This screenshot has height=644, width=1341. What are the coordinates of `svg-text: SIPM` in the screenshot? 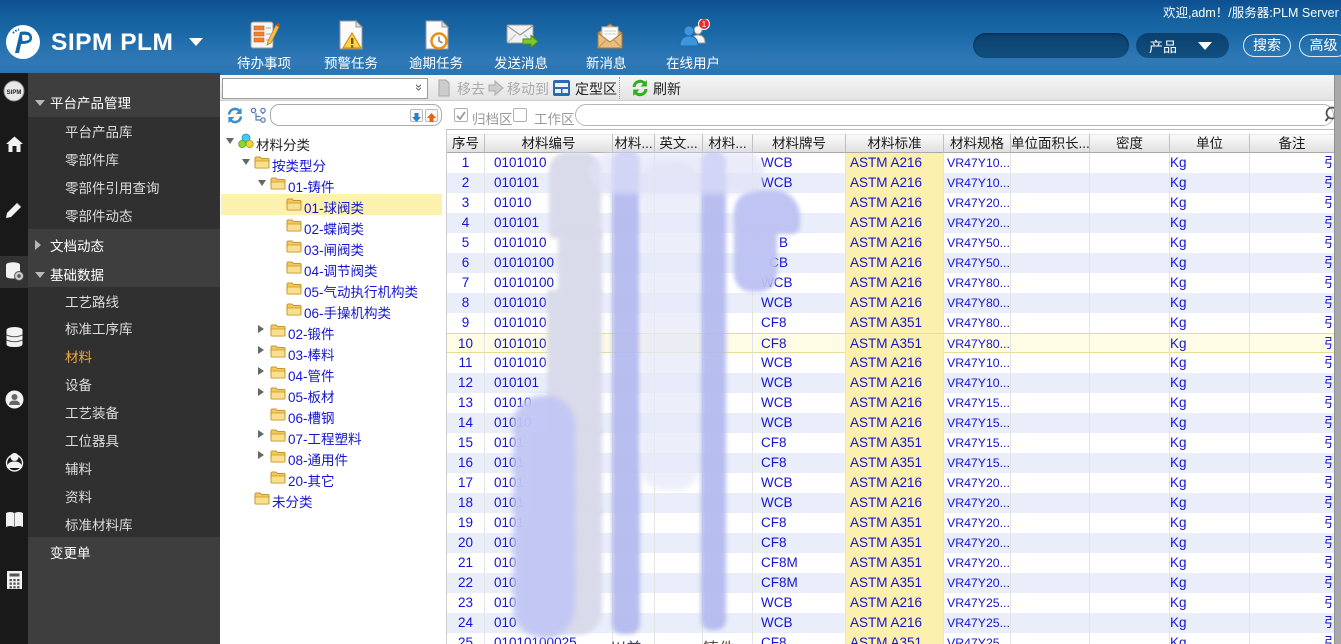 It's located at (14, 93).